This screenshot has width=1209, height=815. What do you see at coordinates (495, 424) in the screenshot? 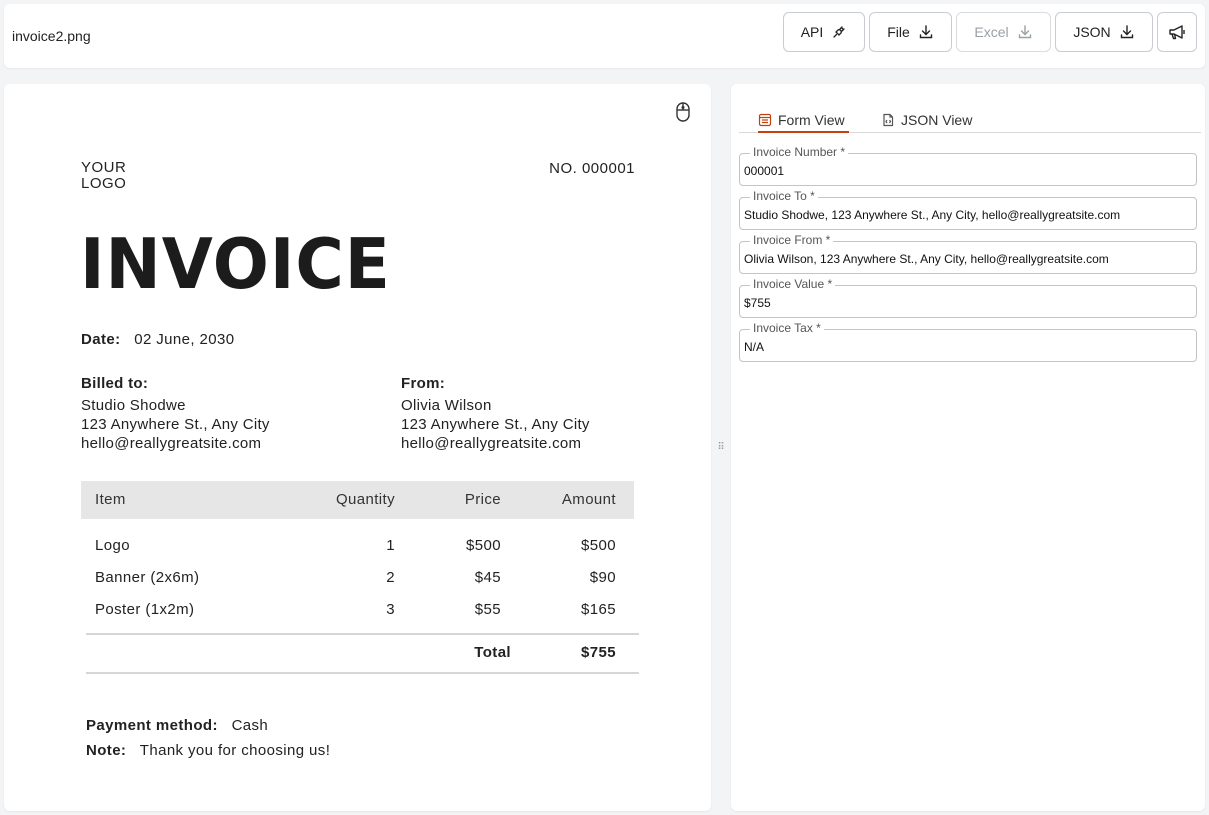
I see `from-address: 123 Anywhere St., Any City` at bounding box center [495, 424].